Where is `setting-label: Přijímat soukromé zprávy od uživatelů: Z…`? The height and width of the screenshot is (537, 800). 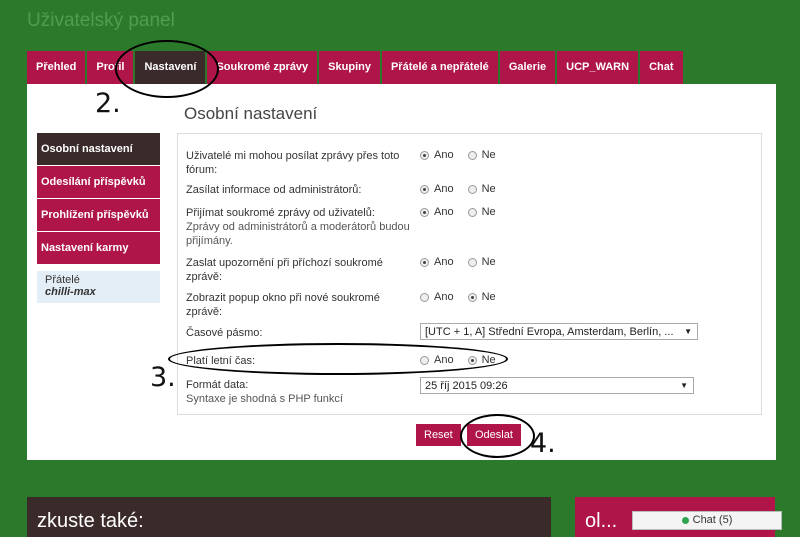
setting-label: Přijímat soukromé zprávy od uživatelů: Z… is located at coordinates (298, 227).